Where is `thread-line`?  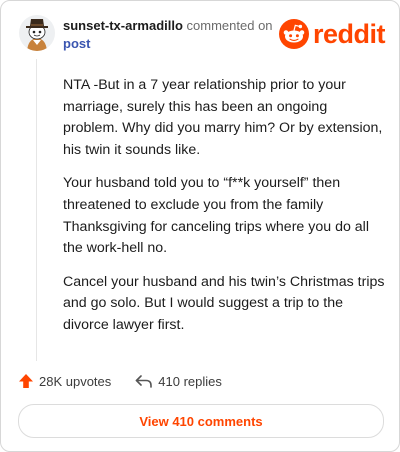
thread-line is located at coordinates (36, 210).